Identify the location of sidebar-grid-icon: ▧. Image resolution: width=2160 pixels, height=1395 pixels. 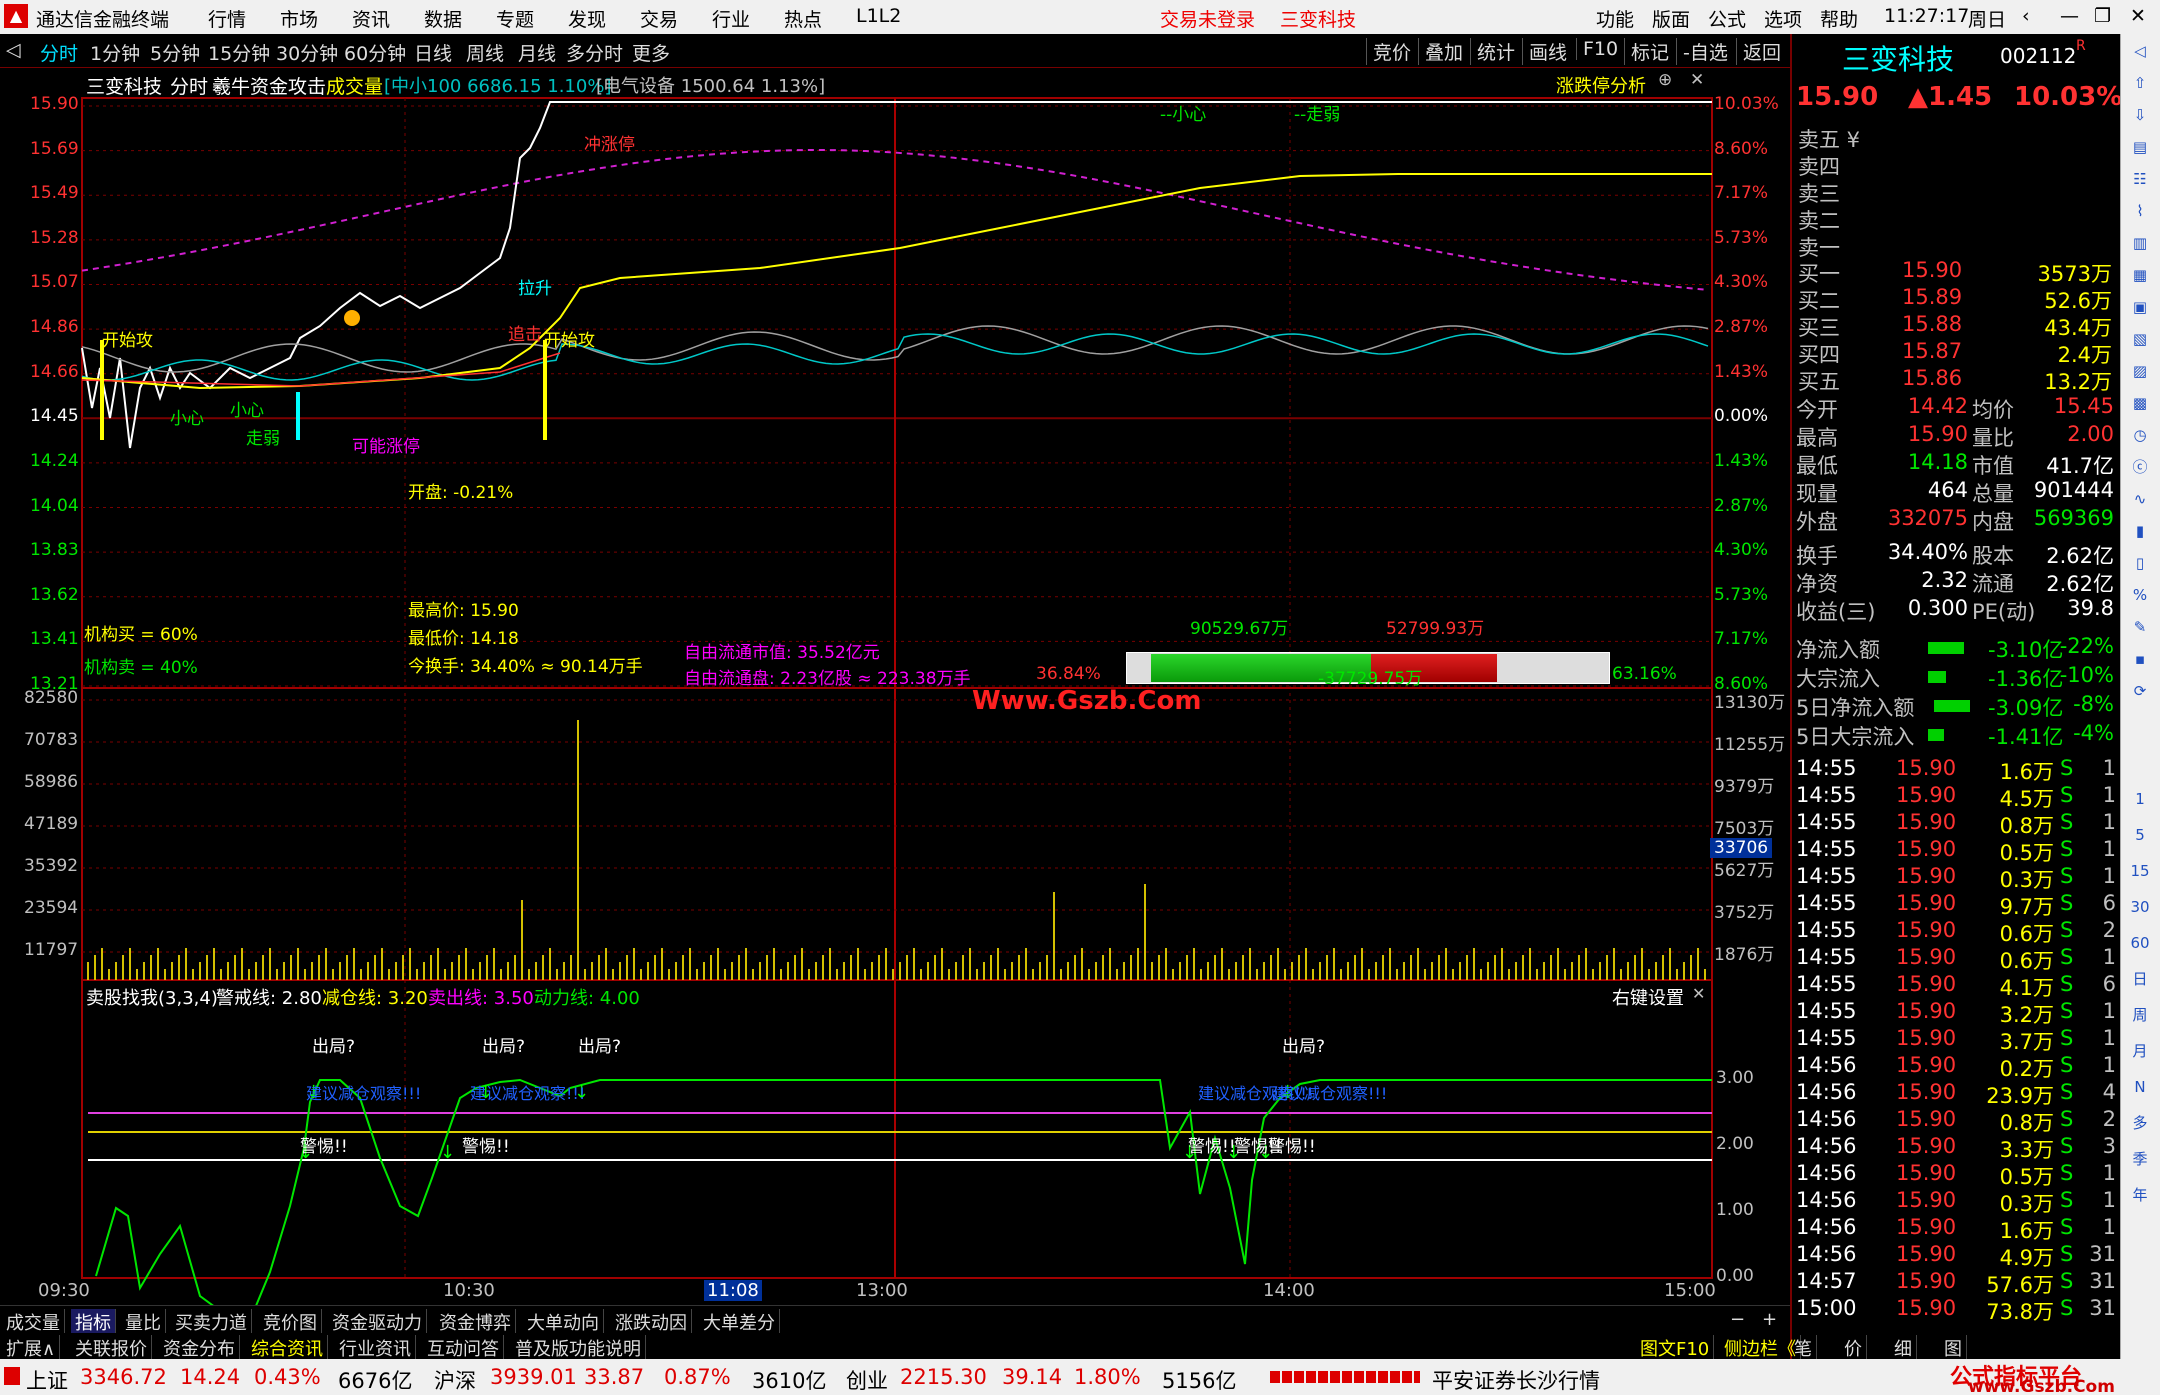
(2140, 339).